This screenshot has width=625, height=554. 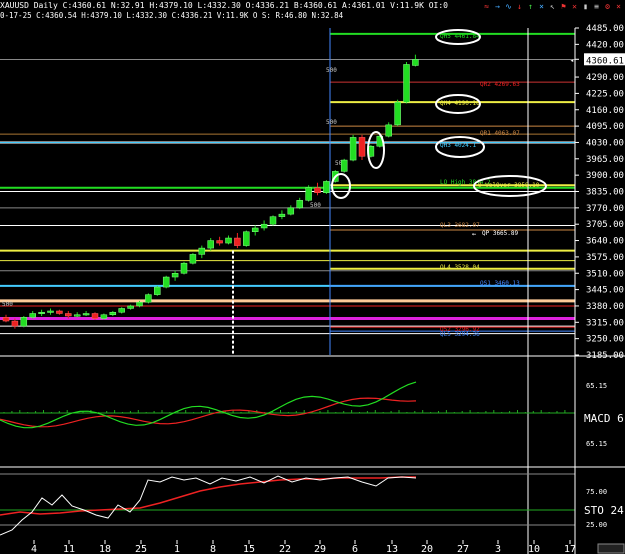 What do you see at coordinates (605, 225) in the screenshot?
I see `price-tick-label: 3705.00` at bounding box center [605, 225].